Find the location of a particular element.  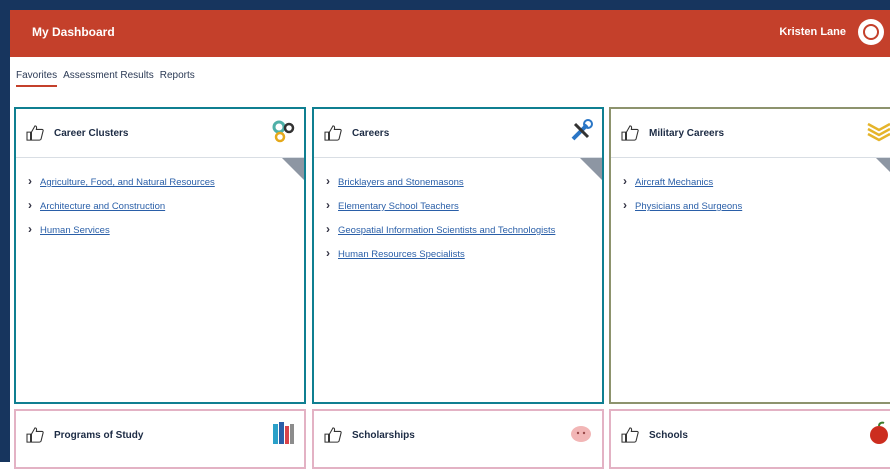

gears-icon is located at coordinates (283, 131).